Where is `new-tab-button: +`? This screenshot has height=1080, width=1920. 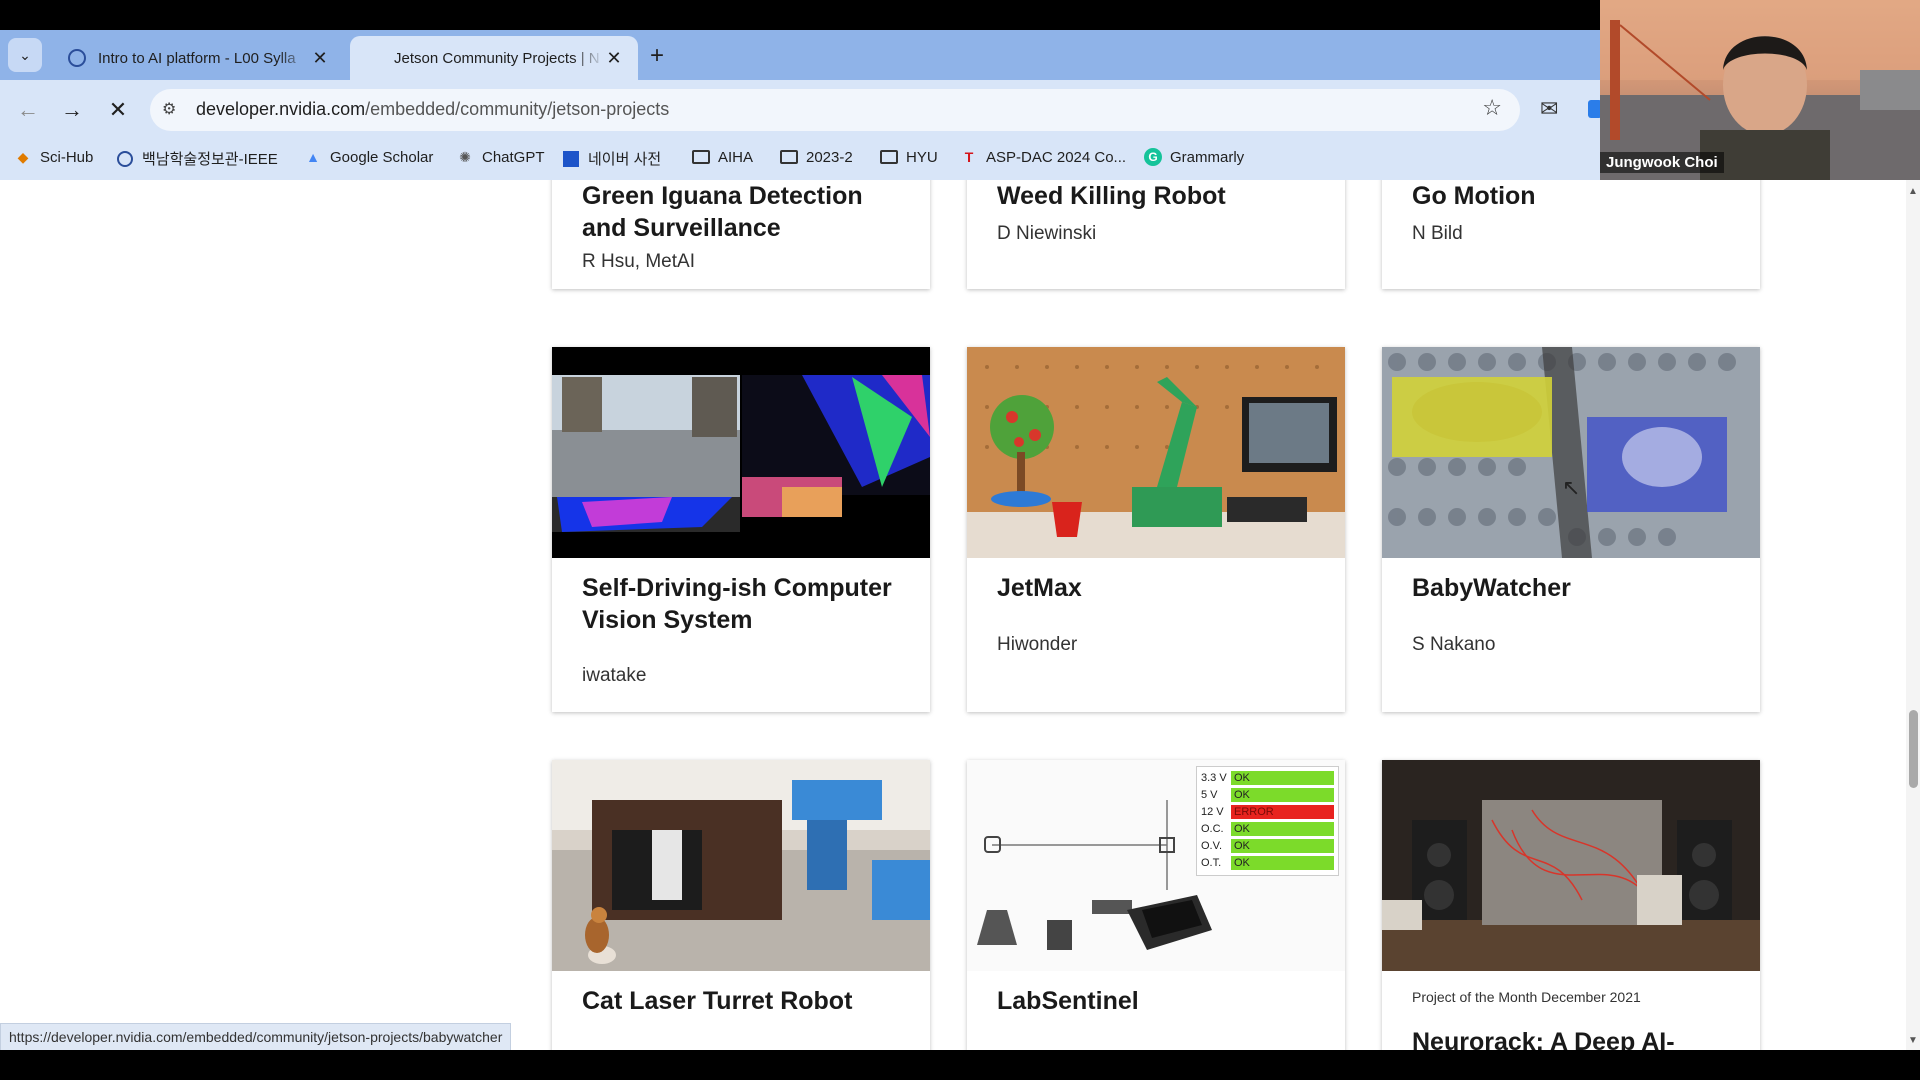 new-tab-button: + is located at coordinates (657, 56).